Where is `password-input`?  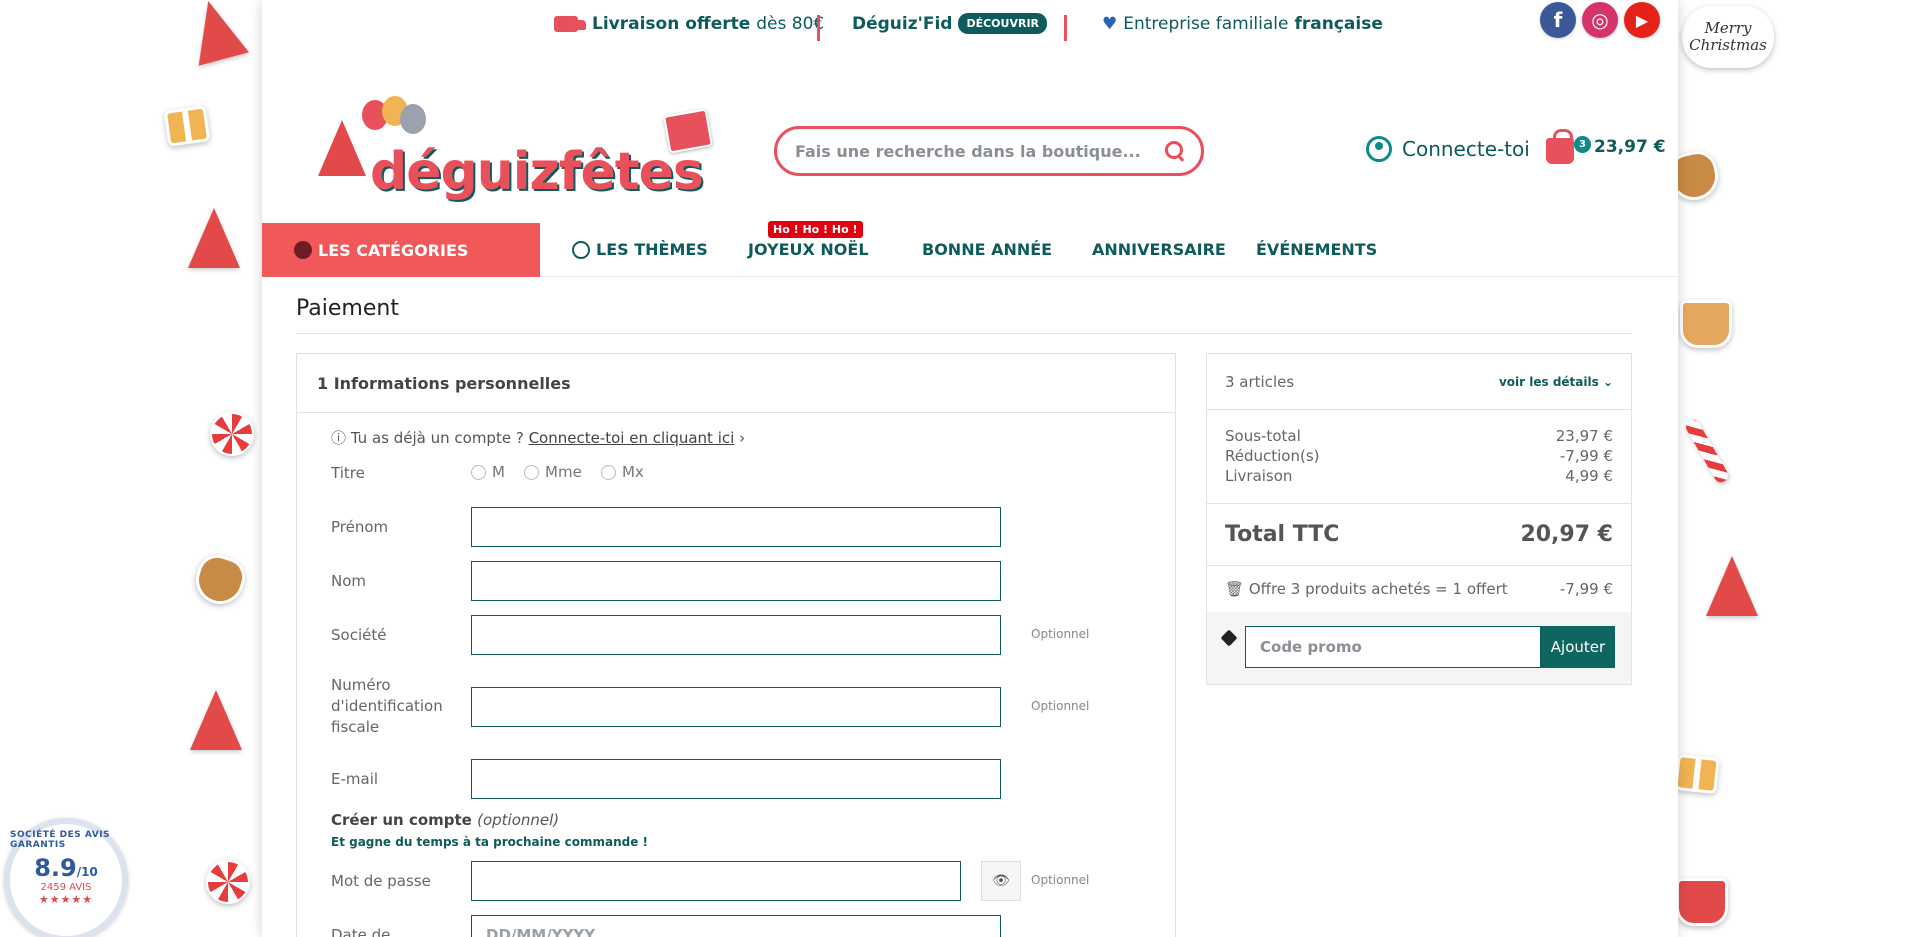
password-input is located at coordinates (716, 881).